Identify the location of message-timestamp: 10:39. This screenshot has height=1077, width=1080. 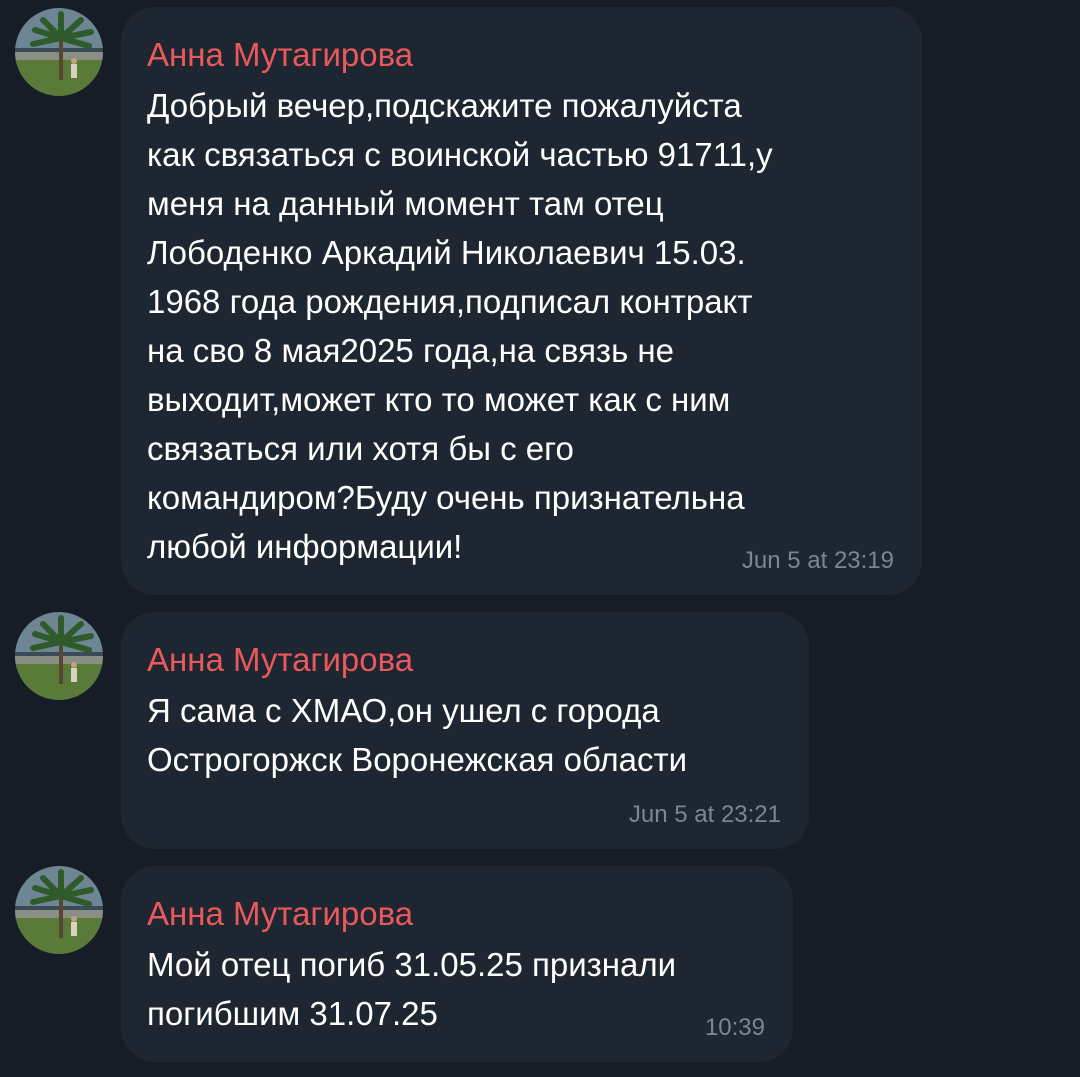
(734, 1027).